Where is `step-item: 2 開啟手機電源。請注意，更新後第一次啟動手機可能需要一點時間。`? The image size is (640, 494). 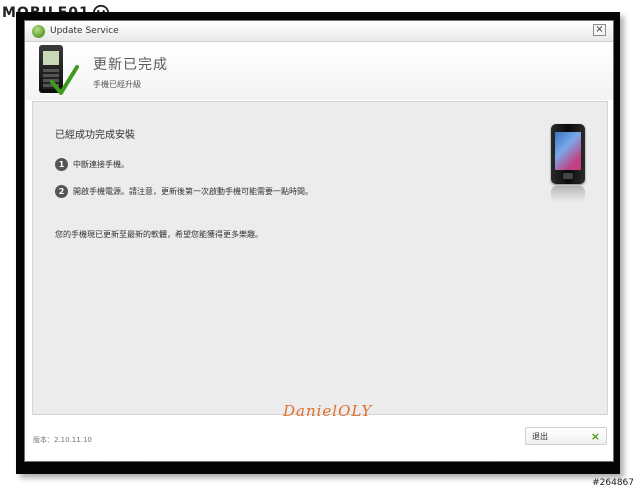 step-item: 2 開啟手機電源。請注意，更新後第一次啟動手機可能需要一點時間。 is located at coordinates (184, 191).